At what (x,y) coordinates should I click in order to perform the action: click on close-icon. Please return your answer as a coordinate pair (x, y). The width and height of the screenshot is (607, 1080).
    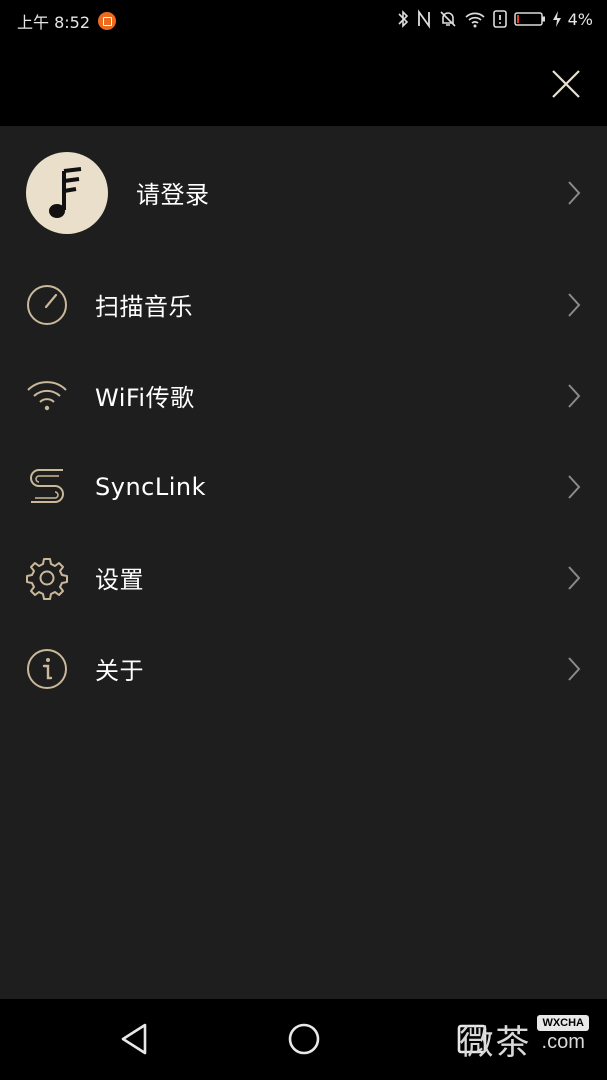
    Looking at the image, I should click on (566, 84).